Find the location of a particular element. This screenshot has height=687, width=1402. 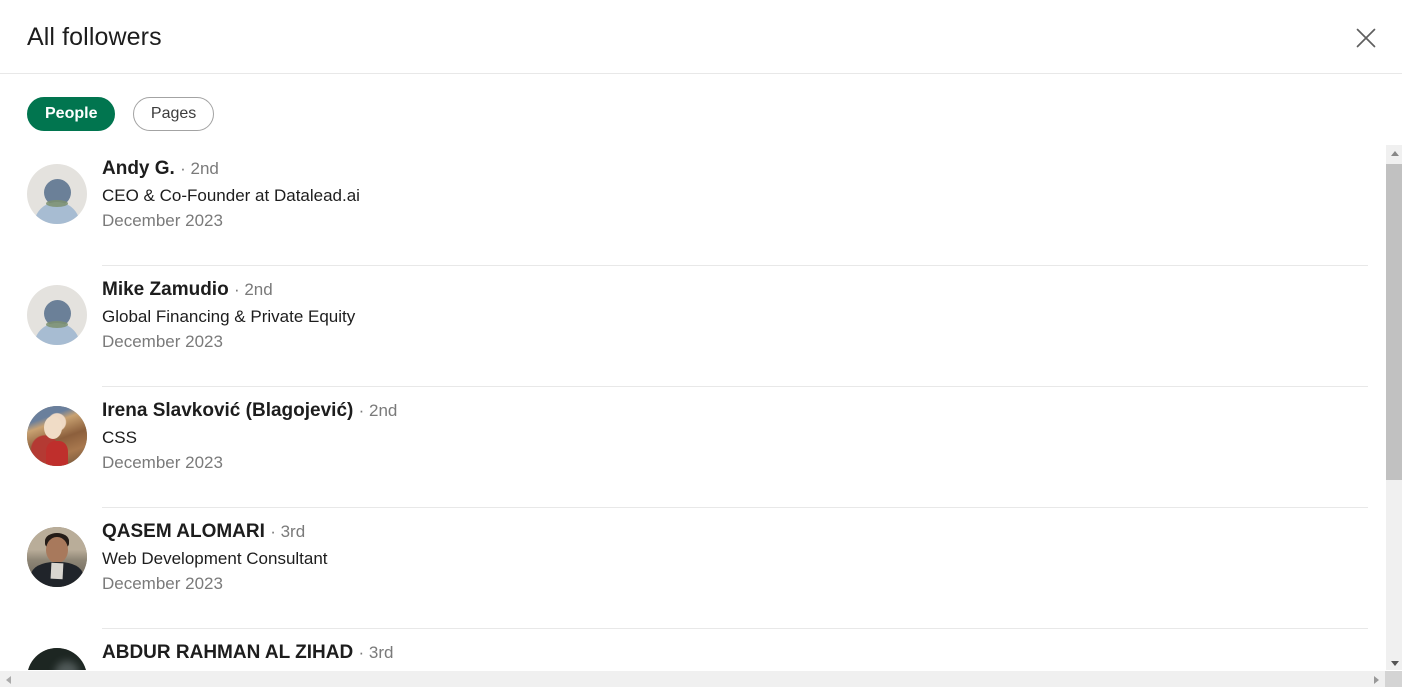

list-item-name-line: Mike Zamudio · 2nd is located at coordinates (228, 290).